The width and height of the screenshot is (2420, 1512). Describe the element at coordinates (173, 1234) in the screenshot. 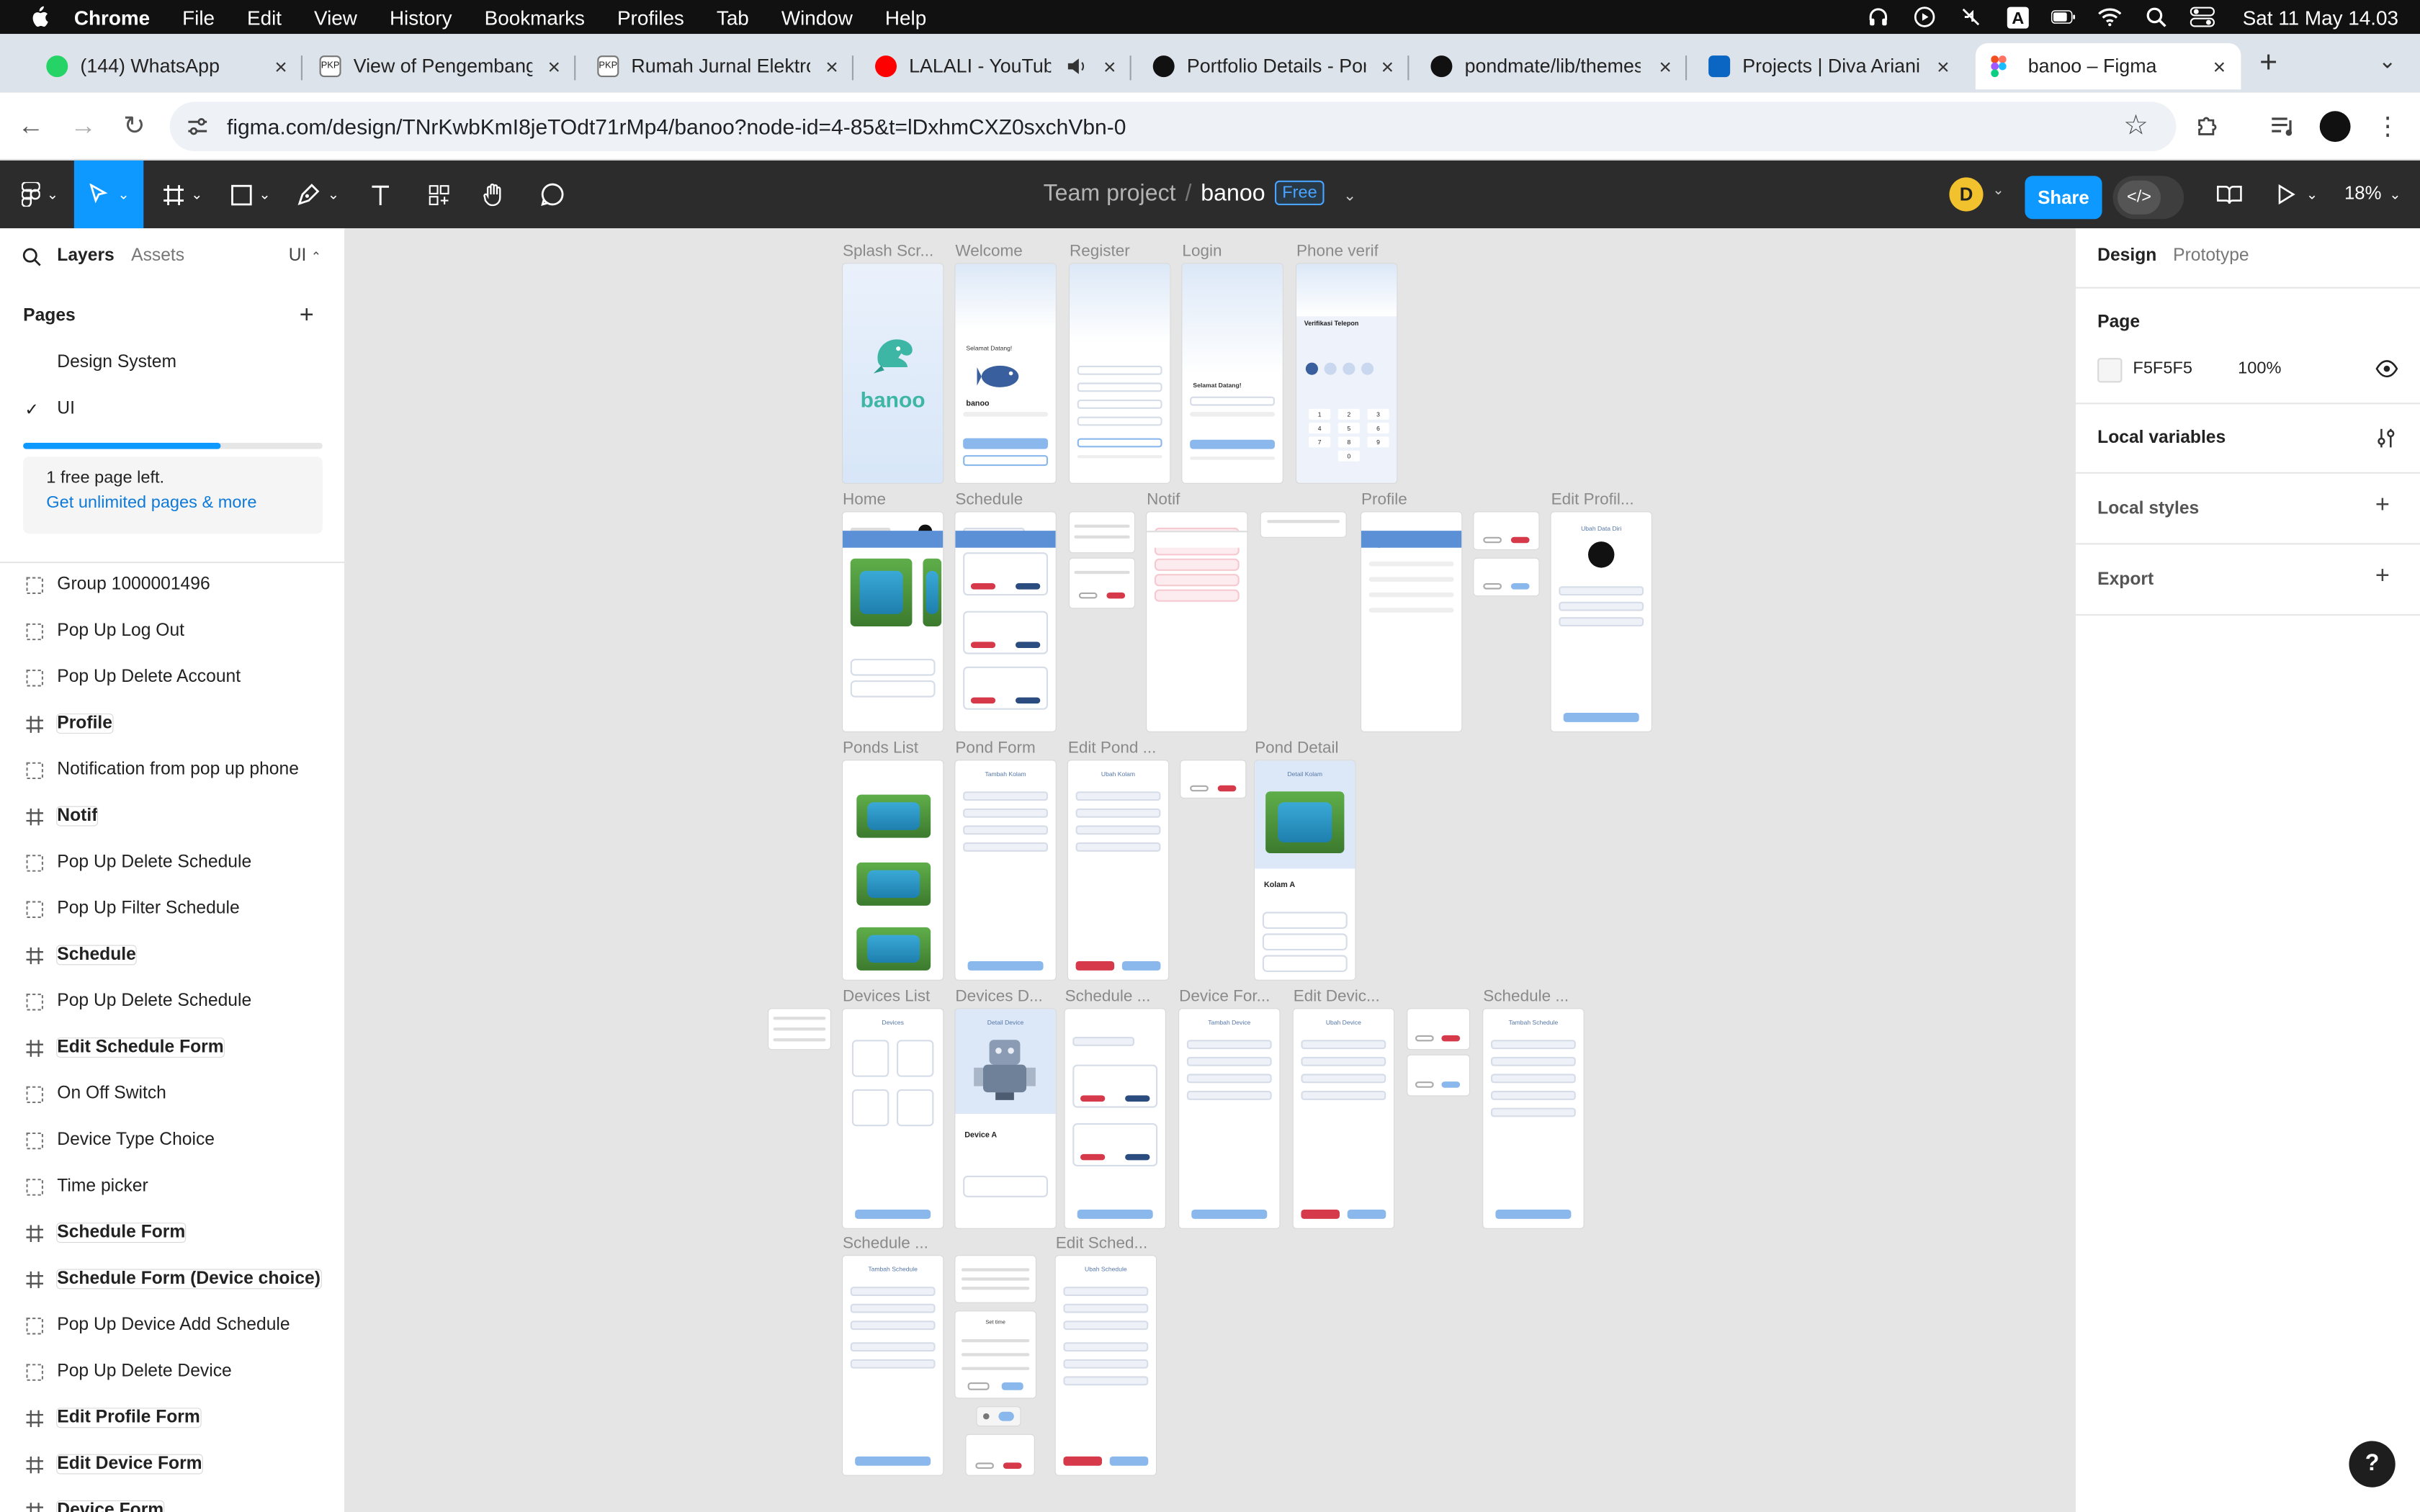

I see `layer-row: Schedule Form` at that location.